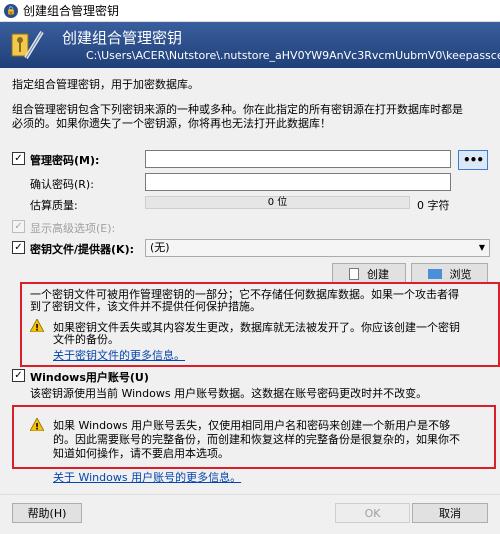 Image resolution: width=500 pixels, height=534 pixels. Describe the element at coordinates (18, 247) in the screenshot. I see `key-file-checkbox: ✓` at that location.